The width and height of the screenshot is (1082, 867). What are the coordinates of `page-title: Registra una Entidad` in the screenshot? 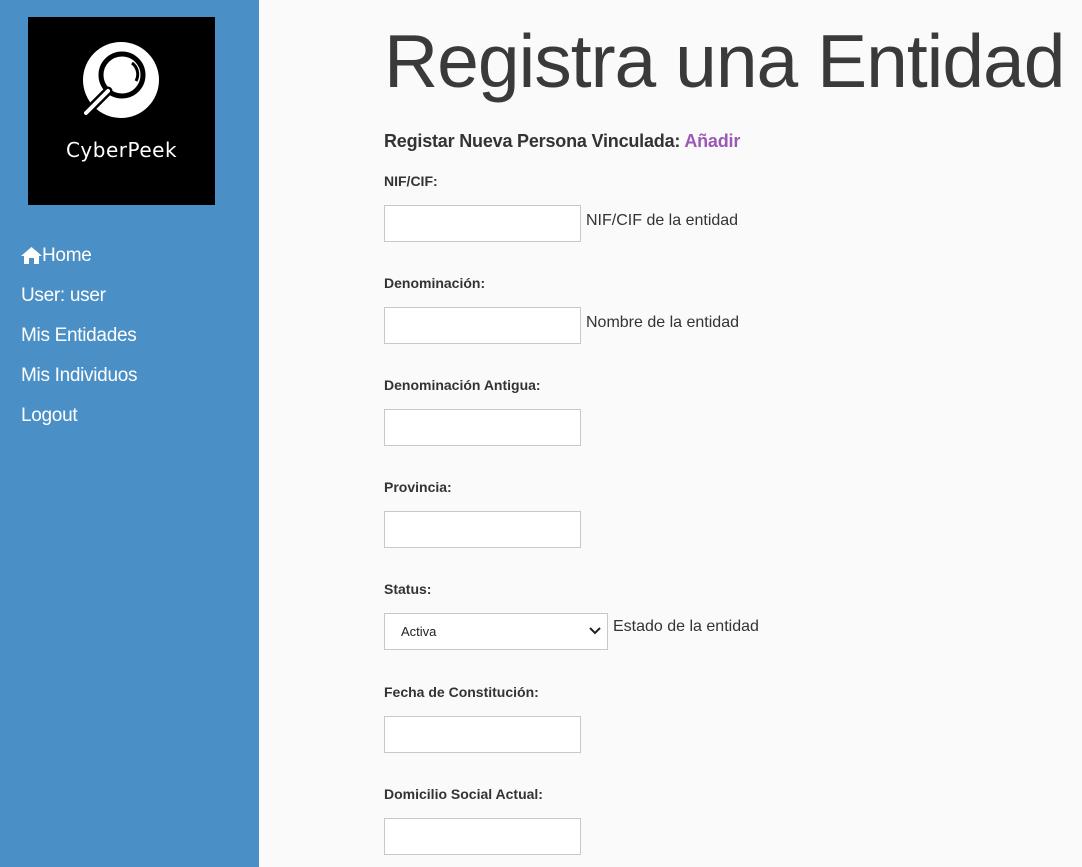 It's located at (724, 61).